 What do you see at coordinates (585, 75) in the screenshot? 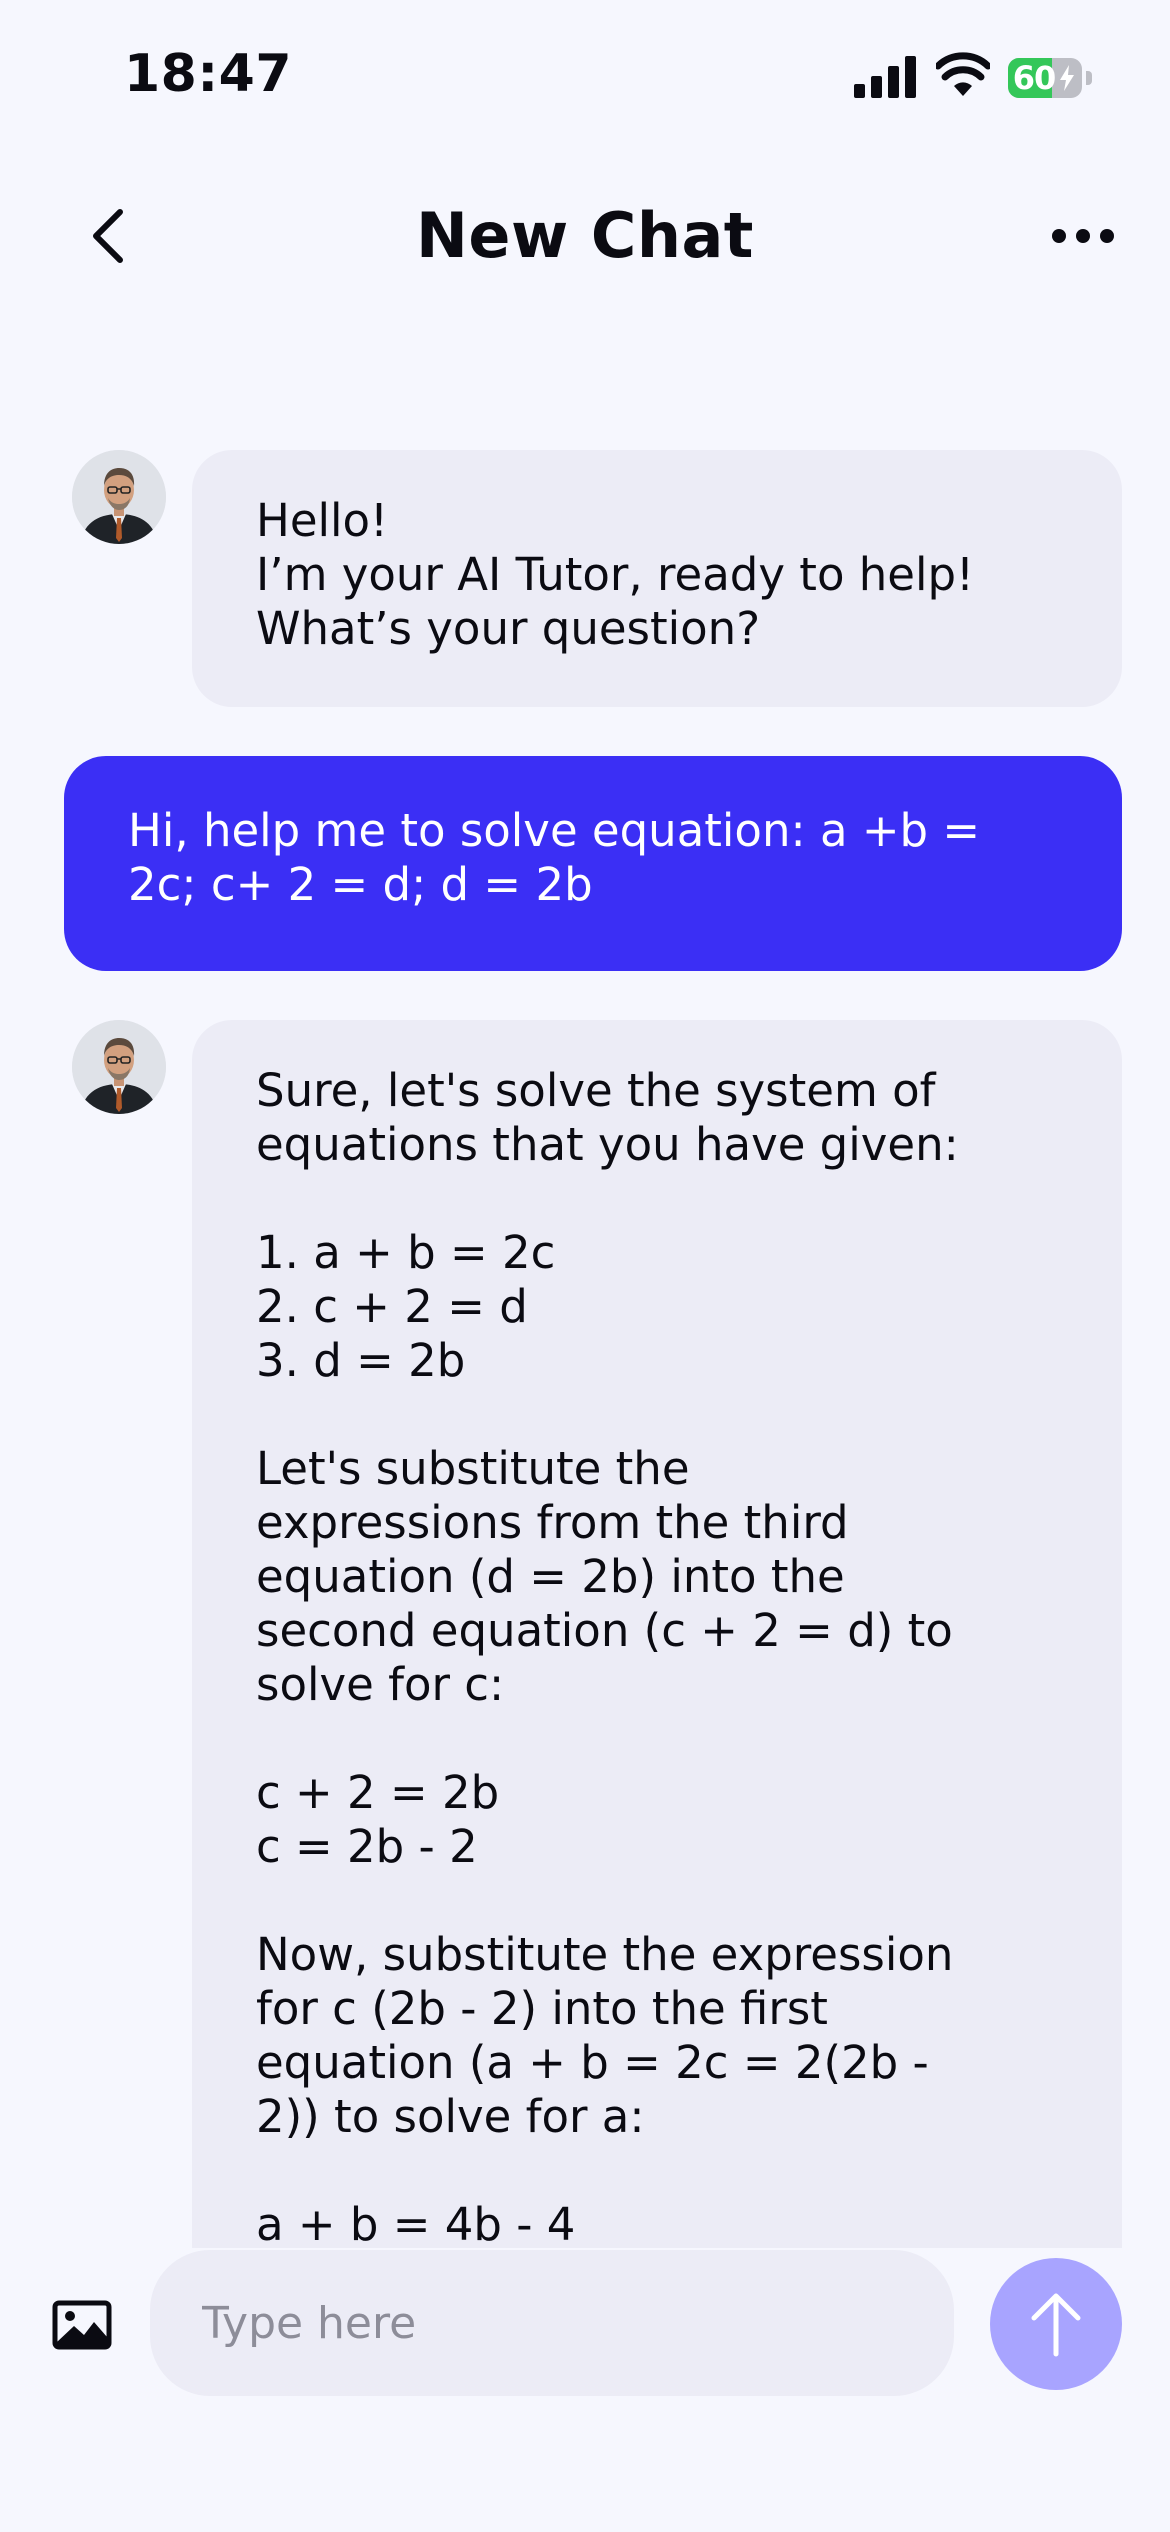
I see `status-bar: 18:47 60` at bounding box center [585, 75].